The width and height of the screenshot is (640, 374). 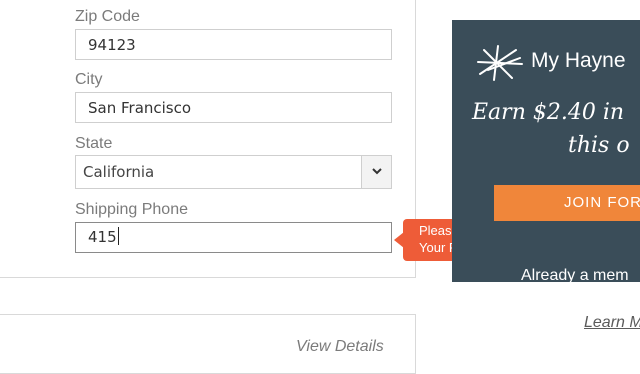 What do you see at coordinates (233, 107) in the screenshot?
I see `city-field` at bounding box center [233, 107].